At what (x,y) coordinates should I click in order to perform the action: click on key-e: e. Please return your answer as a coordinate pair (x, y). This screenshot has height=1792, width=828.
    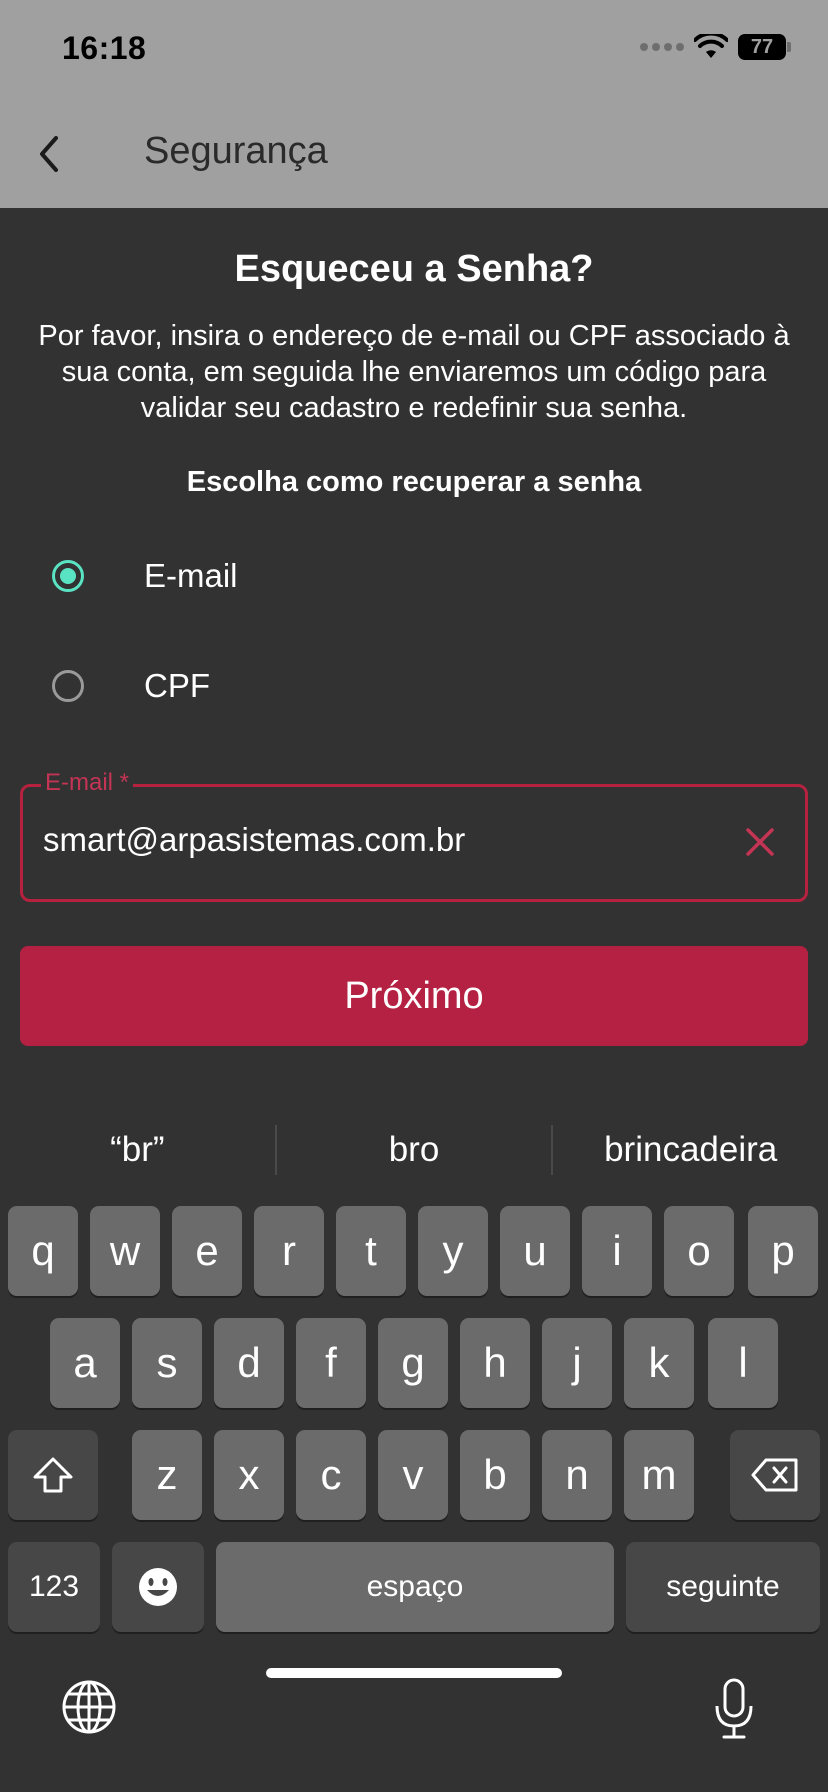
    Looking at the image, I should click on (207, 1251).